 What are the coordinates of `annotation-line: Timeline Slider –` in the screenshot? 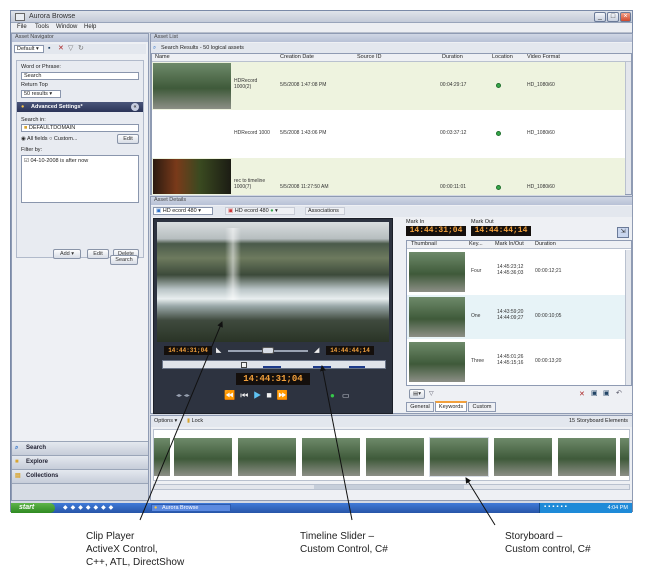 It's located at (337, 536).